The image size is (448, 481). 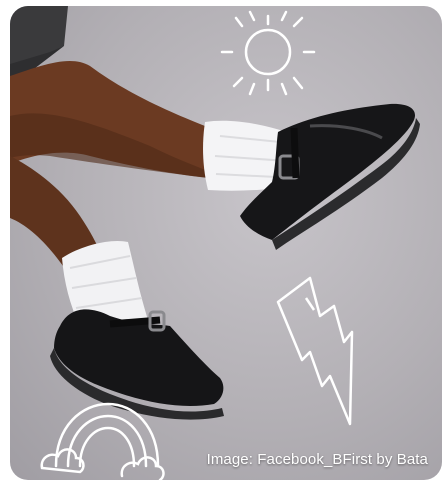 What do you see at coordinates (102, 441) in the screenshot?
I see `rainbow-doodle` at bounding box center [102, 441].